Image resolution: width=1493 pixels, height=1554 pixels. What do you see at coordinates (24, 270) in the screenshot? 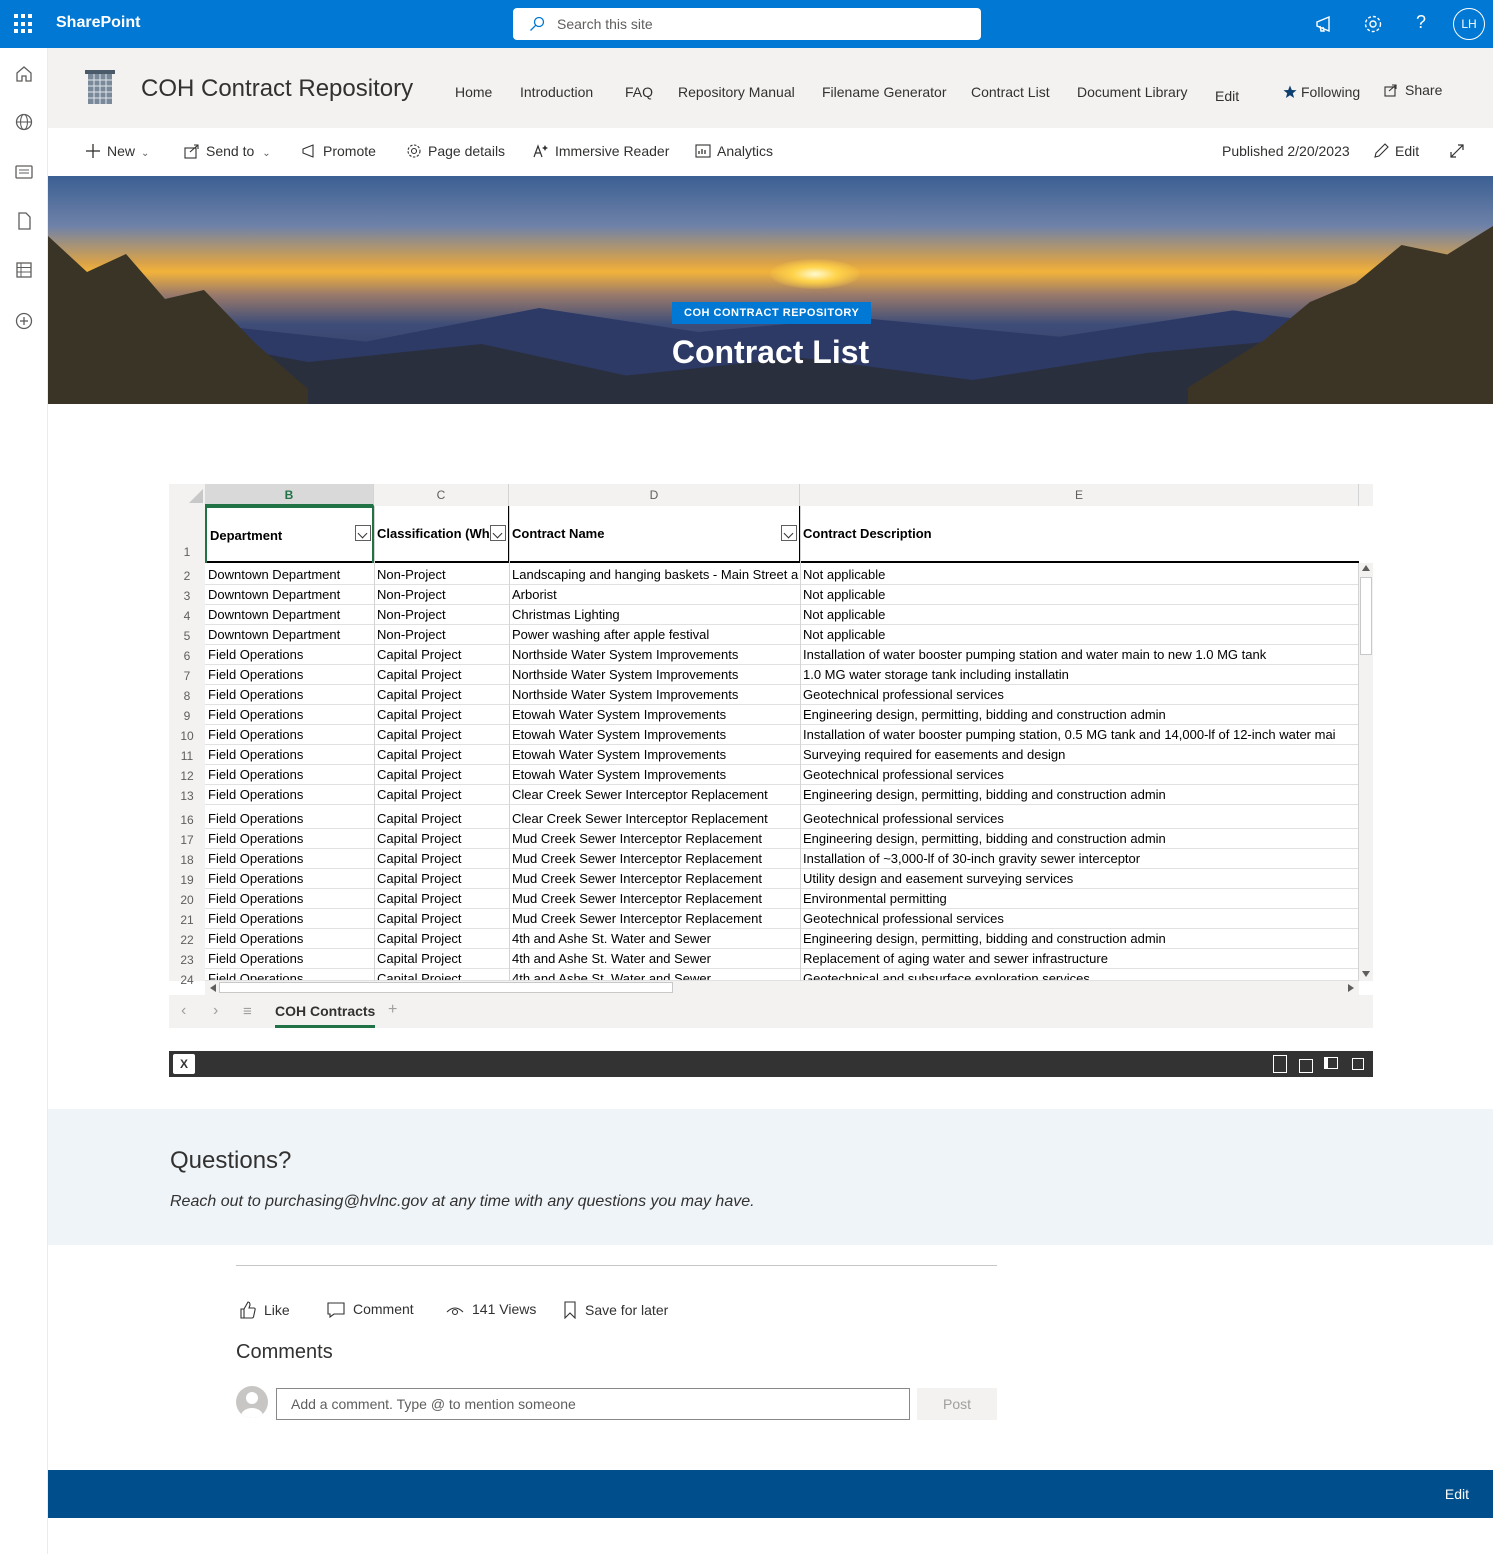
I see `lists-icon` at bounding box center [24, 270].